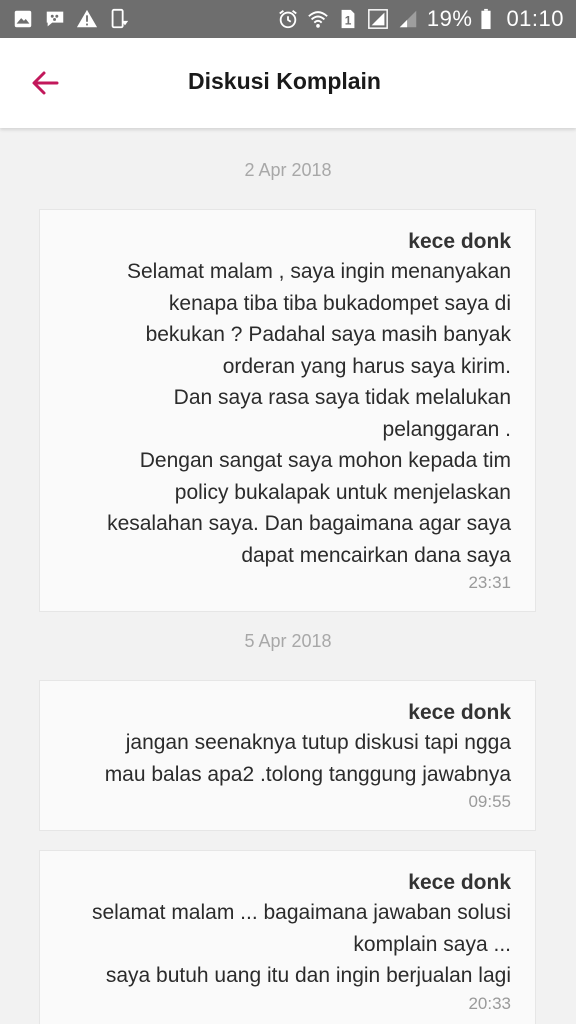 The image size is (576, 1024). What do you see at coordinates (288, 170) in the screenshot?
I see `date-separator: 2 Apr 2018` at bounding box center [288, 170].